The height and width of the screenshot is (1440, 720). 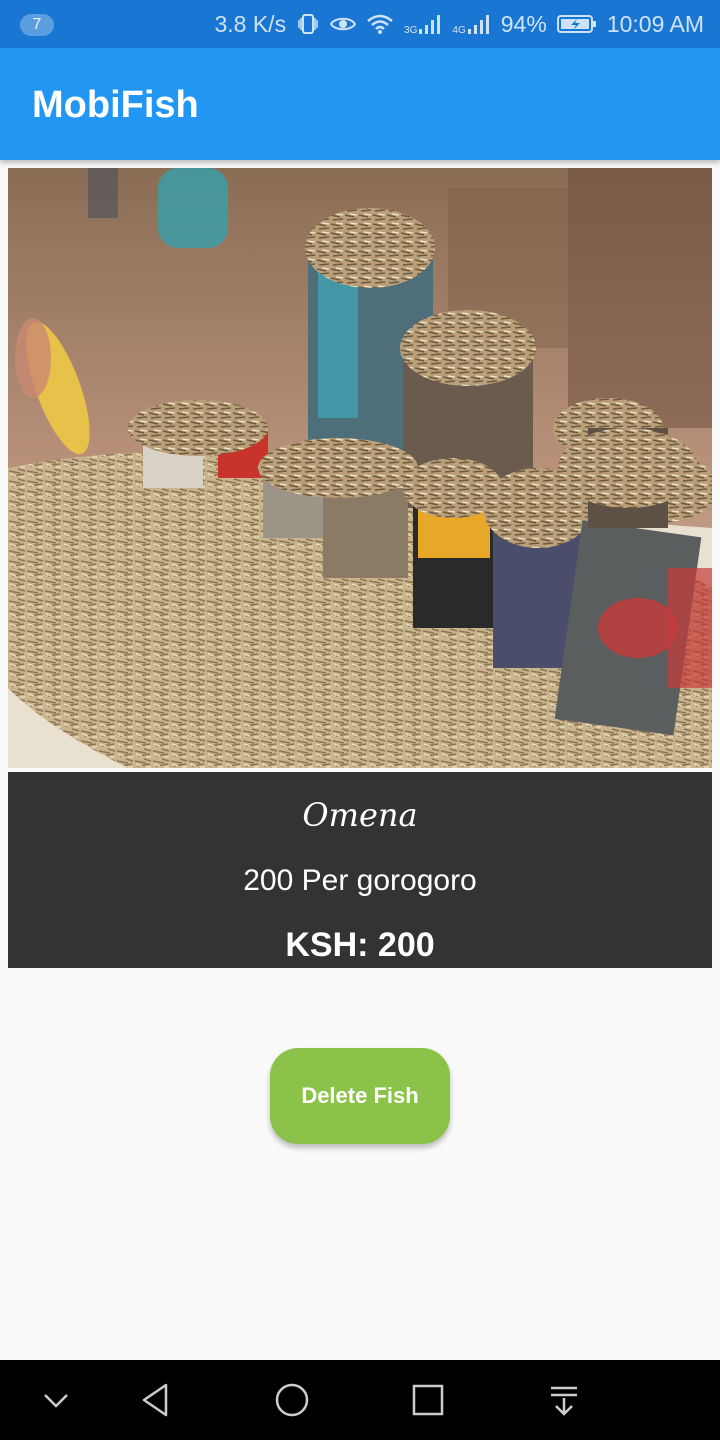 What do you see at coordinates (428, 1400) in the screenshot?
I see `recents-icon` at bounding box center [428, 1400].